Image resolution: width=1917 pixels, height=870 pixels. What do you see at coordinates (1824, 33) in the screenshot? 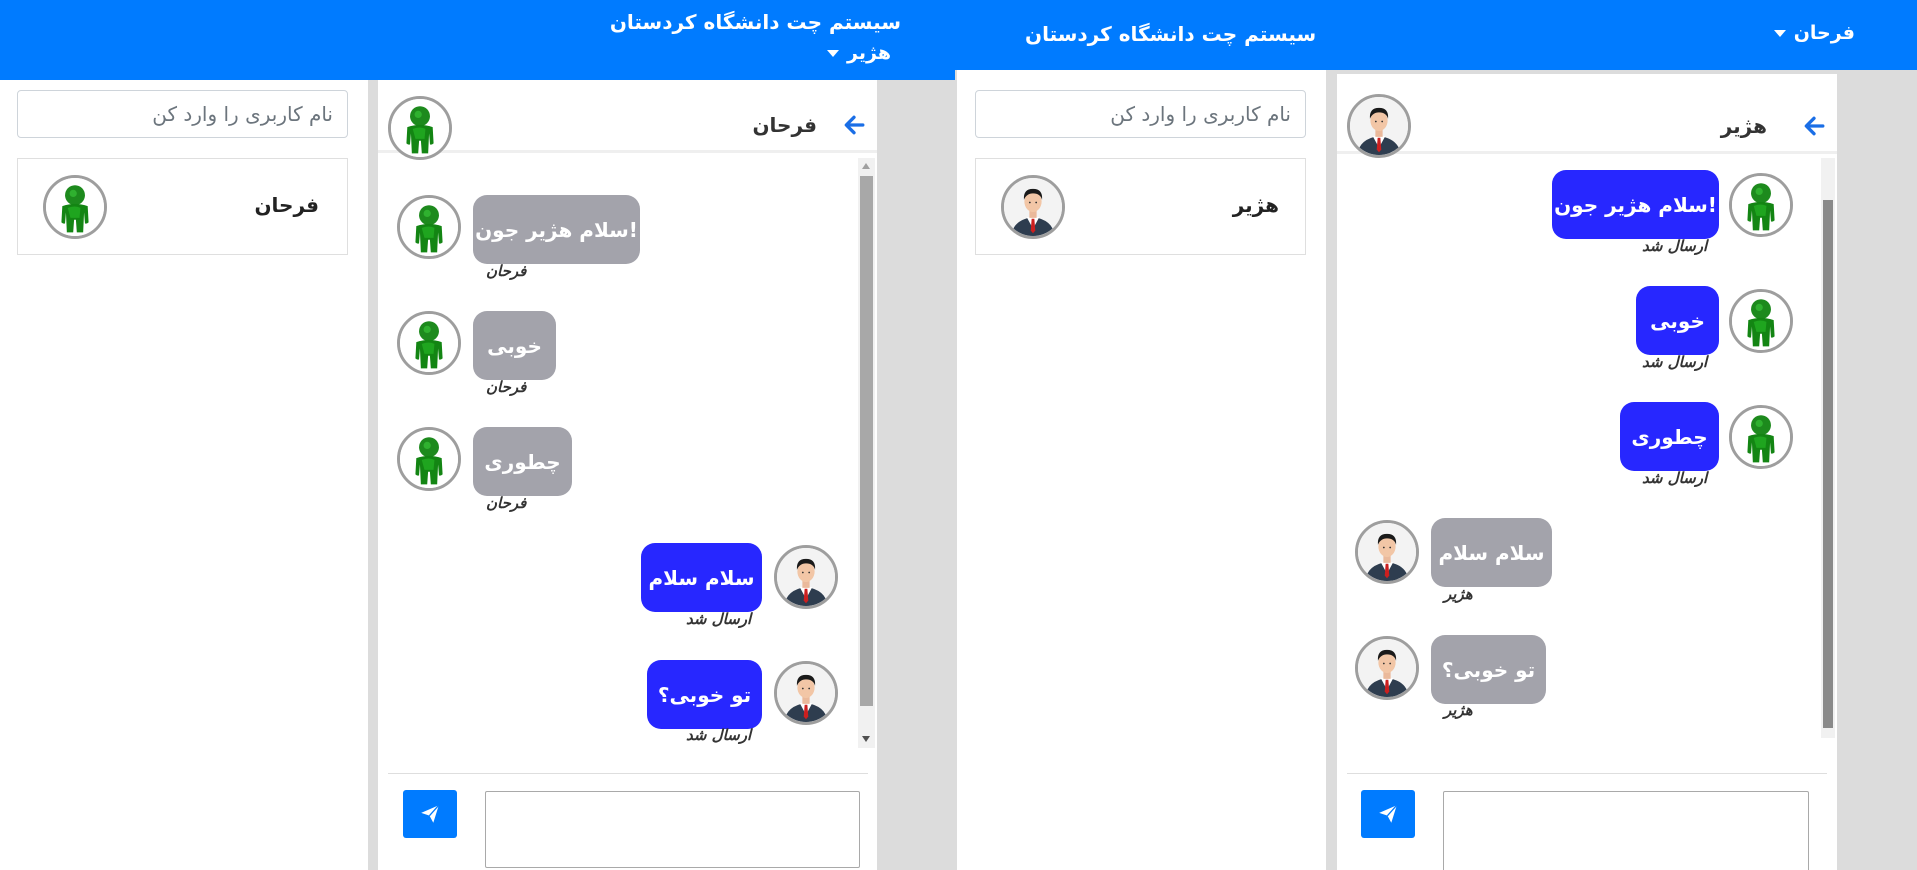
I see `current-user-name: فرحان` at bounding box center [1824, 33].